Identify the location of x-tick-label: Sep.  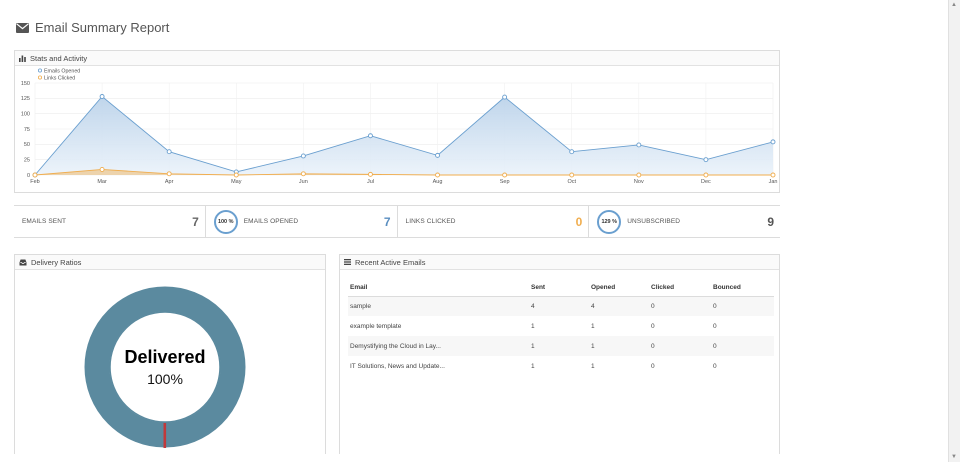
(505, 182).